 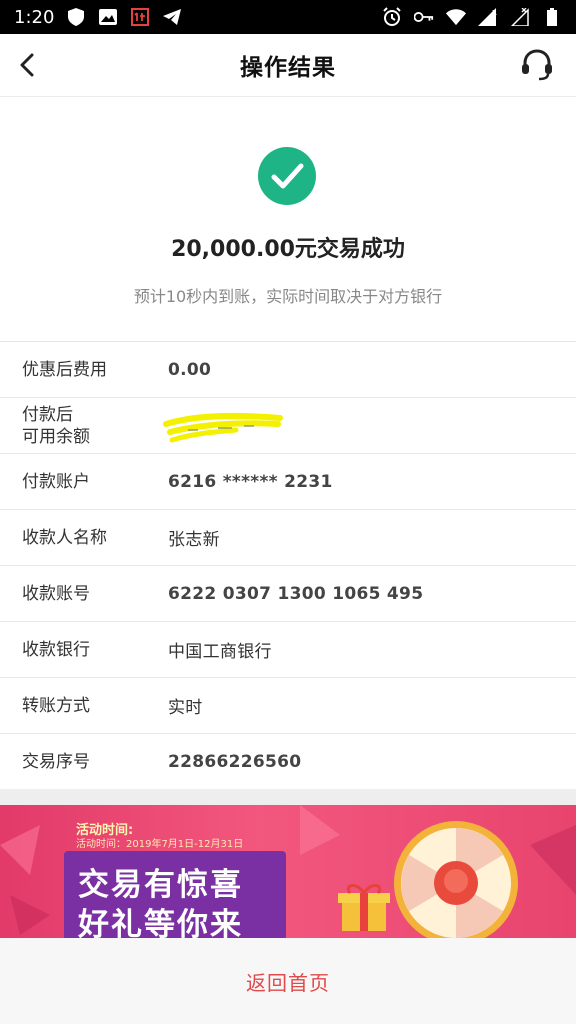 I want to click on arrival-note: 预计10秒内到账，实际时间取决于对方银行, so click(x=288, y=296).